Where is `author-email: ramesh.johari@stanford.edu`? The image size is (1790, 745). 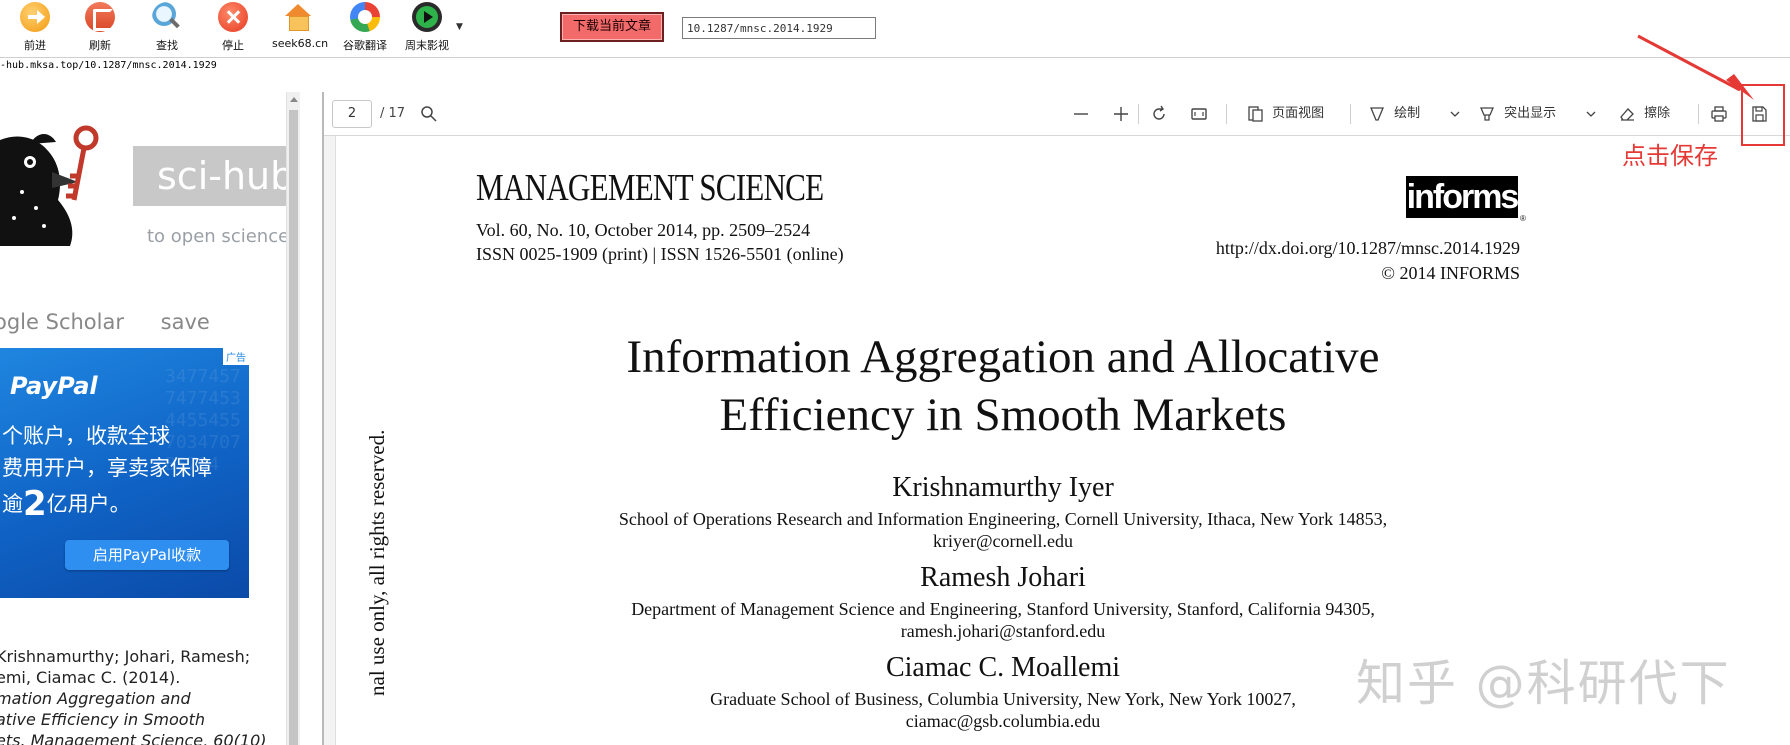
author-email: ramesh.johari@stanford.edu is located at coordinates (1003, 631).